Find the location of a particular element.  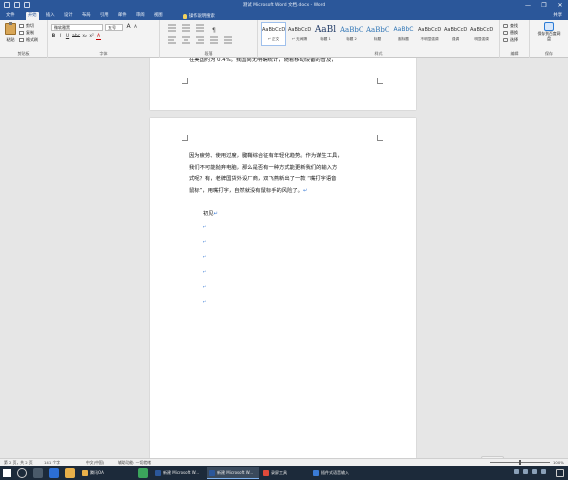

style-intense-emphasis: AaBbCcD 明显强调 is located at coordinates (481, 34).